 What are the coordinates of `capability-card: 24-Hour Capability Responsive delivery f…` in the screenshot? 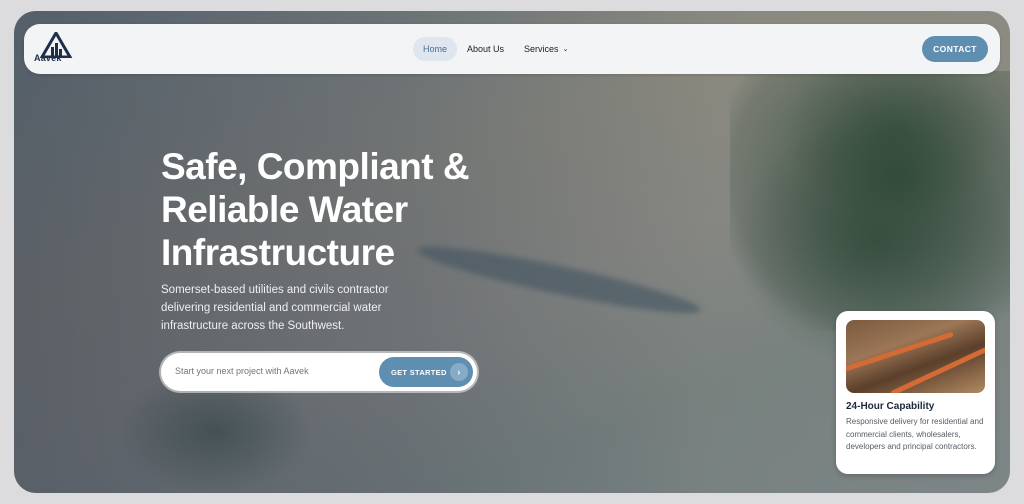 It's located at (915, 392).